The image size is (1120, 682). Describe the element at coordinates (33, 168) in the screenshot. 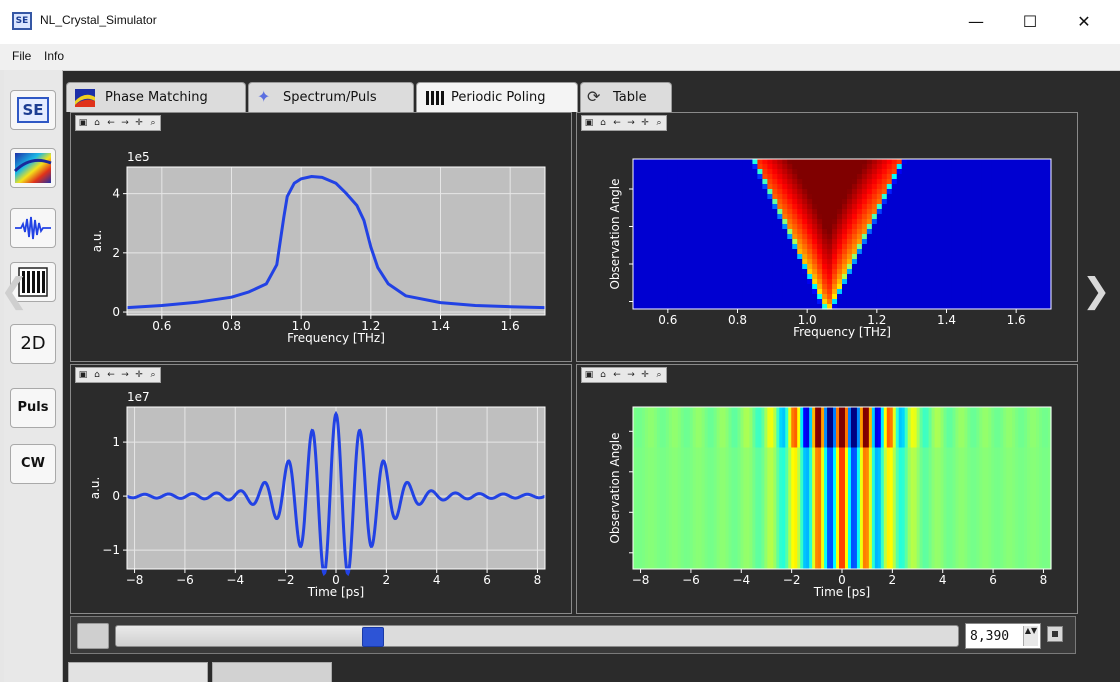

I see `sidebar-phase-matching-button` at that location.